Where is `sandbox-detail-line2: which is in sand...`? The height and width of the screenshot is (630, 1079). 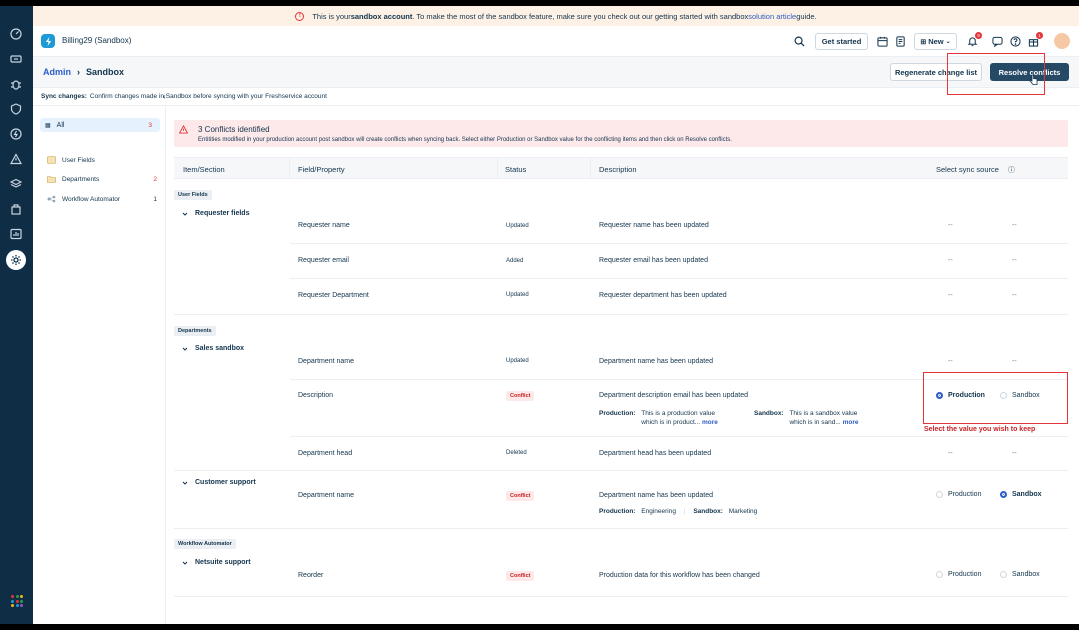
sandbox-detail-line2: which is in sand... is located at coordinates (815, 422).